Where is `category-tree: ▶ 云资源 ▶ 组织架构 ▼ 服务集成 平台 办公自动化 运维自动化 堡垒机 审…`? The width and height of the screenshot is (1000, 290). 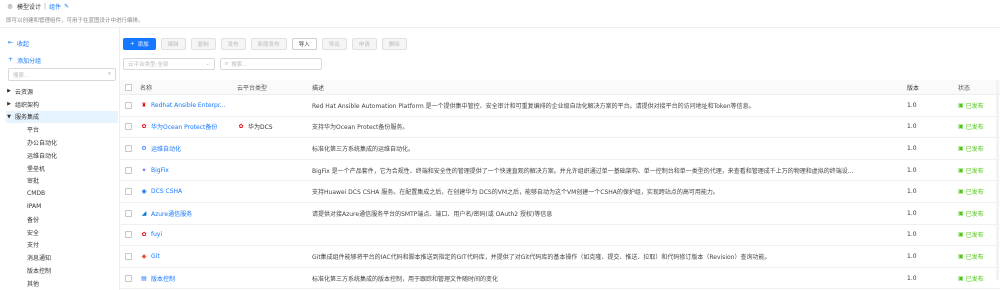 category-tree: ▶ 云资源 ▶ 组织架构 ▼ 服务集成 平台 办公自动化 运维自动化 堡垒机 审… is located at coordinates (62, 187).